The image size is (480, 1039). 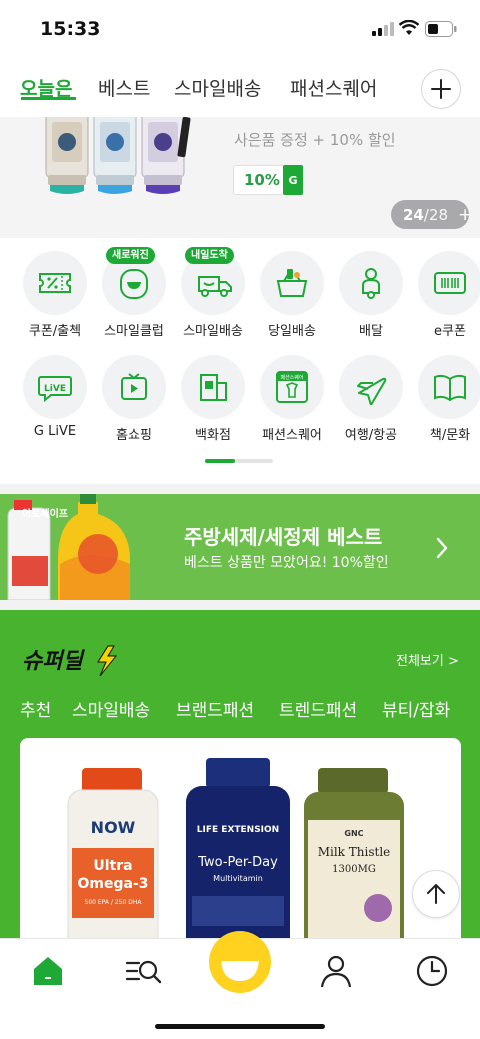 I want to click on svg-text: GNC, so click(x=353, y=833).